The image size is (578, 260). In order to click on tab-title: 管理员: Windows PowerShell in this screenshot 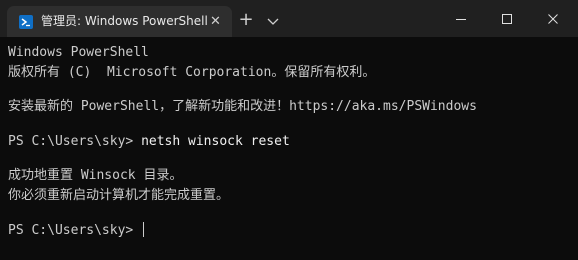, I will do `click(124, 21)`.